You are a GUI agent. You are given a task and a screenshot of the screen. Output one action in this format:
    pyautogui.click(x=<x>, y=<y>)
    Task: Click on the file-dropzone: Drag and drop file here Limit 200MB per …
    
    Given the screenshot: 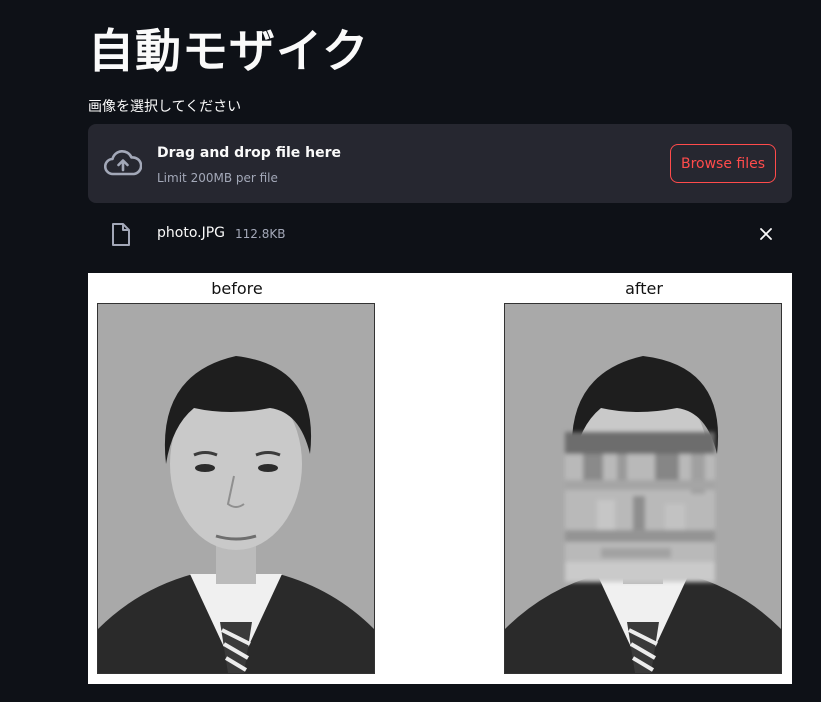 What is the action you would take?
    pyautogui.click(x=440, y=163)
    